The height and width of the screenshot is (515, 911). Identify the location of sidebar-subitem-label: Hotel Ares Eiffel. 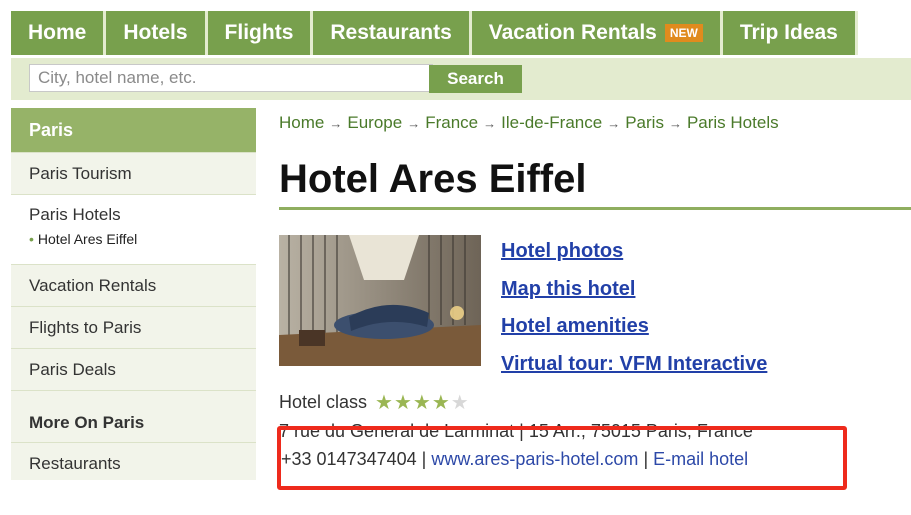
(87, 239).